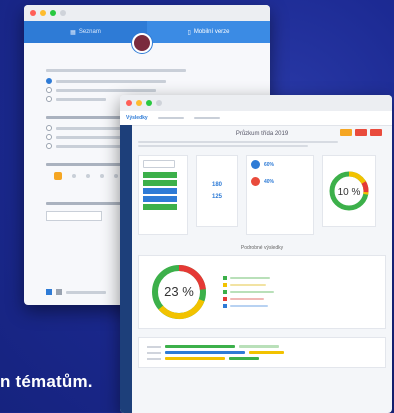 This screenshot has height=413, width=394. What do you see at coordinates (256, 118) in the screenshot?
I see `results-nav: Výsledky` at bounding box center [256, 118].